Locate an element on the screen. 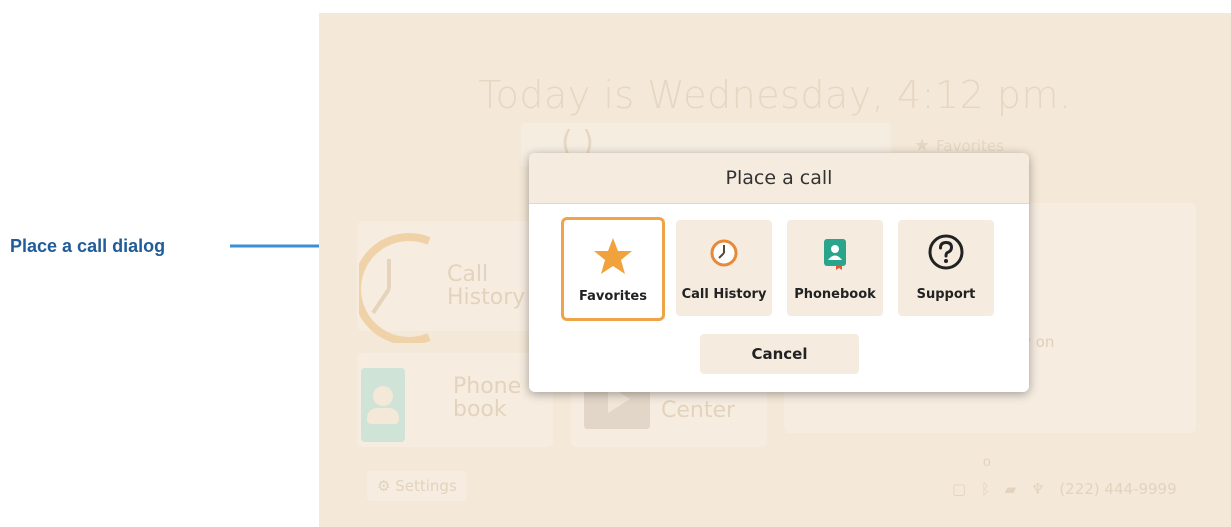  favorites-option-label: Favorites is located at coordinates (613, 296).